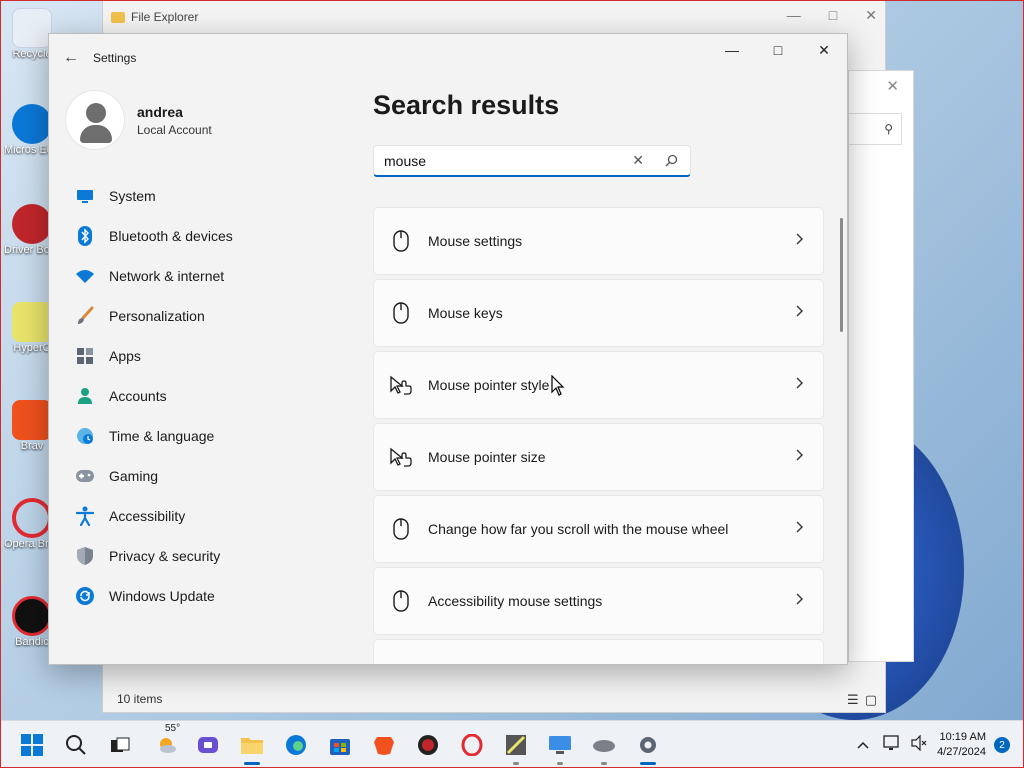 The width and height of the screenshot is (1024, 768). What do you see at coordinates (499, 160) in the screenshot?
I see `search-input` at bounding box center [499, 160].